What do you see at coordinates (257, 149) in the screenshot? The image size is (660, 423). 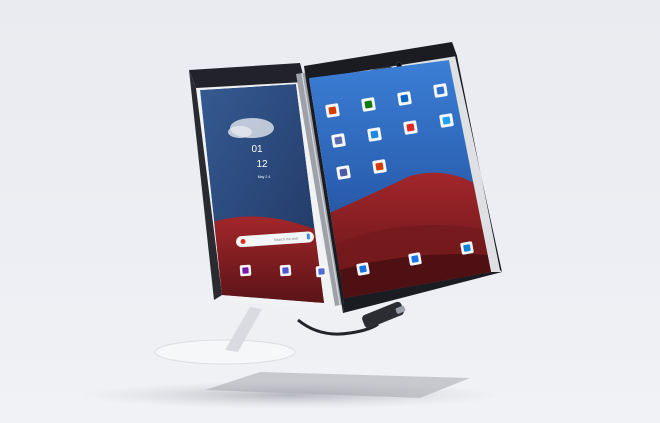 I see `clock-hour: 01` at bounding box center [257, 149].